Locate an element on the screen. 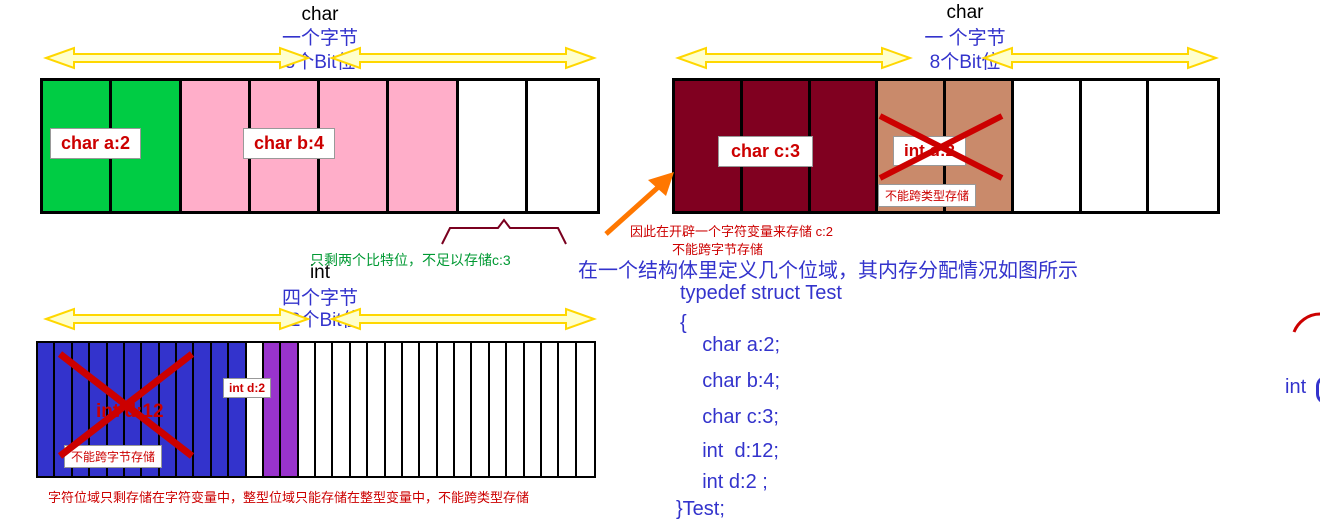 Image resolution: width=1320 pixels, height=521 pixels. code-line-2: char a:2; is located at coordinates (730, 345).